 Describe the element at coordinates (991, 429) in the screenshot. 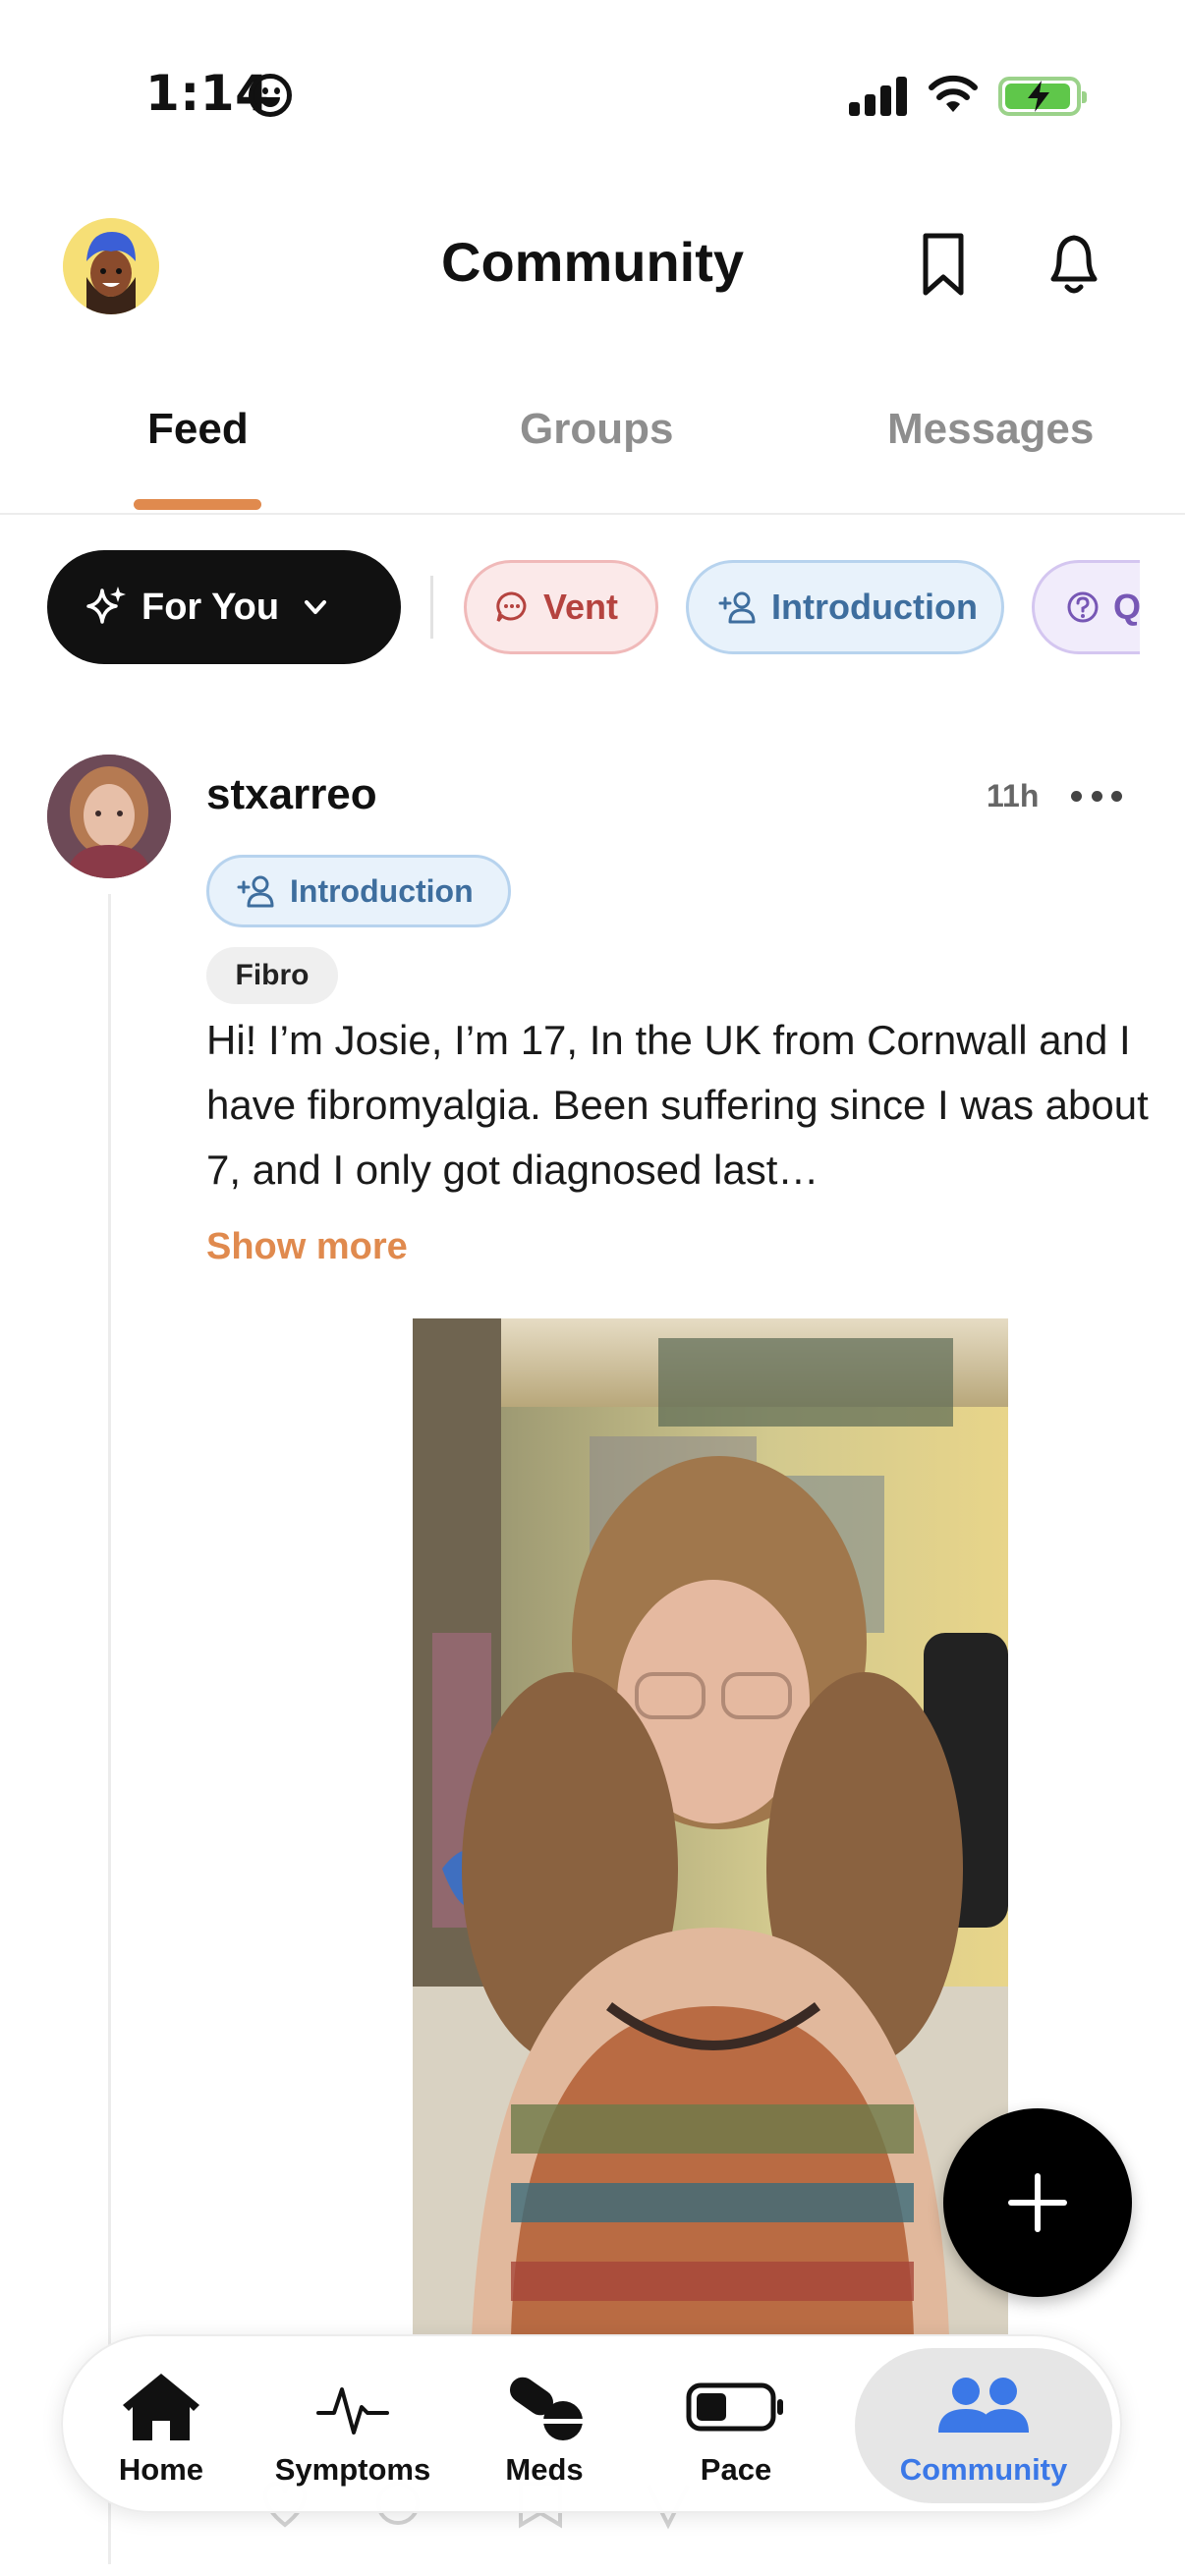

I see `tab-messages: Messages` at that location.